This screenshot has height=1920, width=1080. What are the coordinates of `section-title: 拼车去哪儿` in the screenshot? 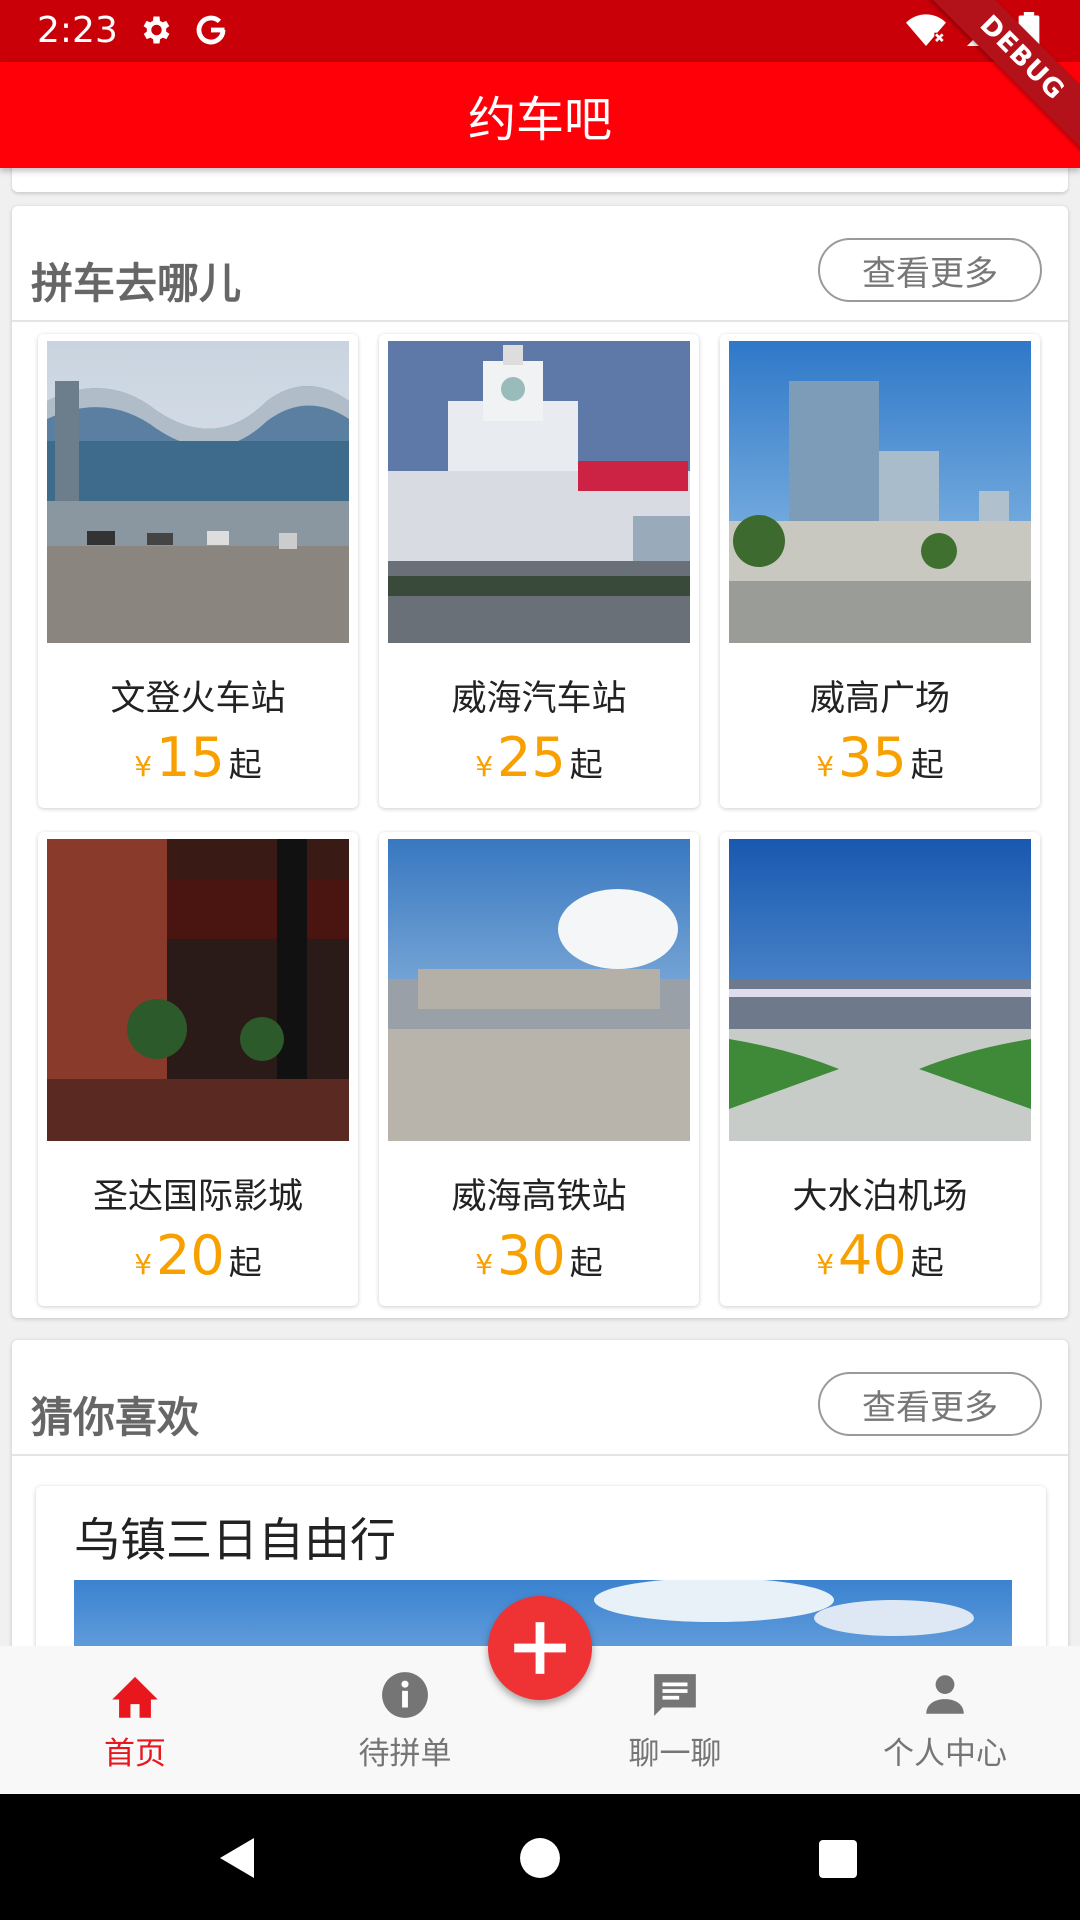 It's located at (136, 283).